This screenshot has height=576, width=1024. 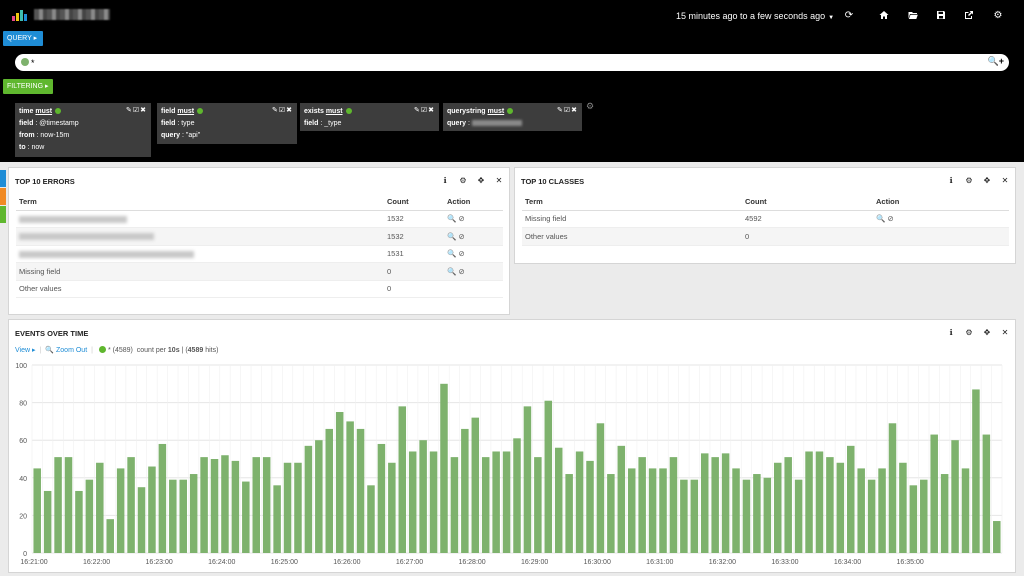 What do you see at coordinates (807, 202) in the screenshot?
I see `column-header: Count` at bounding box center [807, 202].